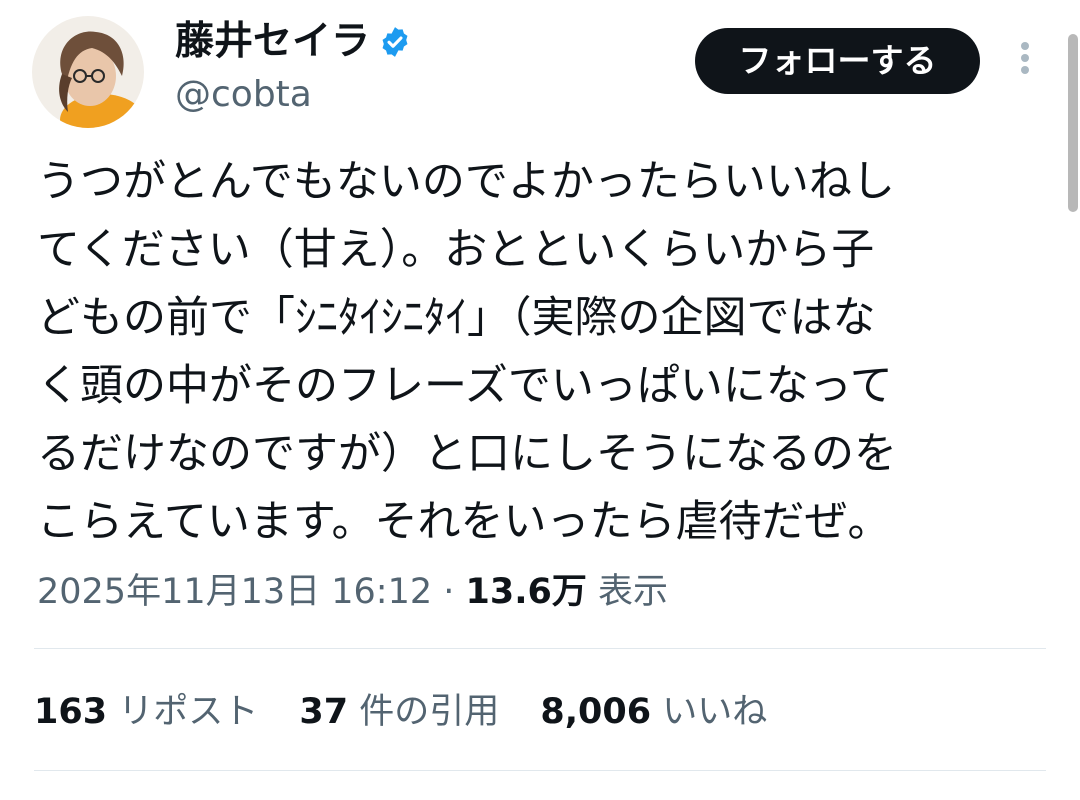 Image resolution: width=1080 pixels, height=800 pixels. Describe the element at coordinates (456, 250) in the screenshot. I see `tweet-text-line: てください（甘え）。おとといくらいから子` at that location.